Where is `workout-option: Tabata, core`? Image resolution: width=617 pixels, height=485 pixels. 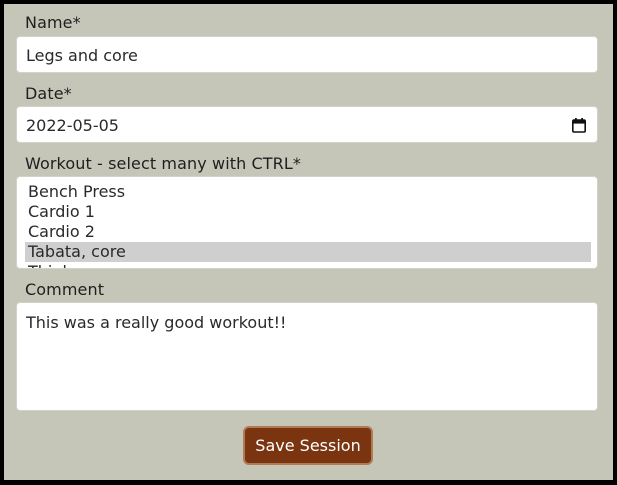 workout-option: Tabata, core is located at coordinates (308, 252).